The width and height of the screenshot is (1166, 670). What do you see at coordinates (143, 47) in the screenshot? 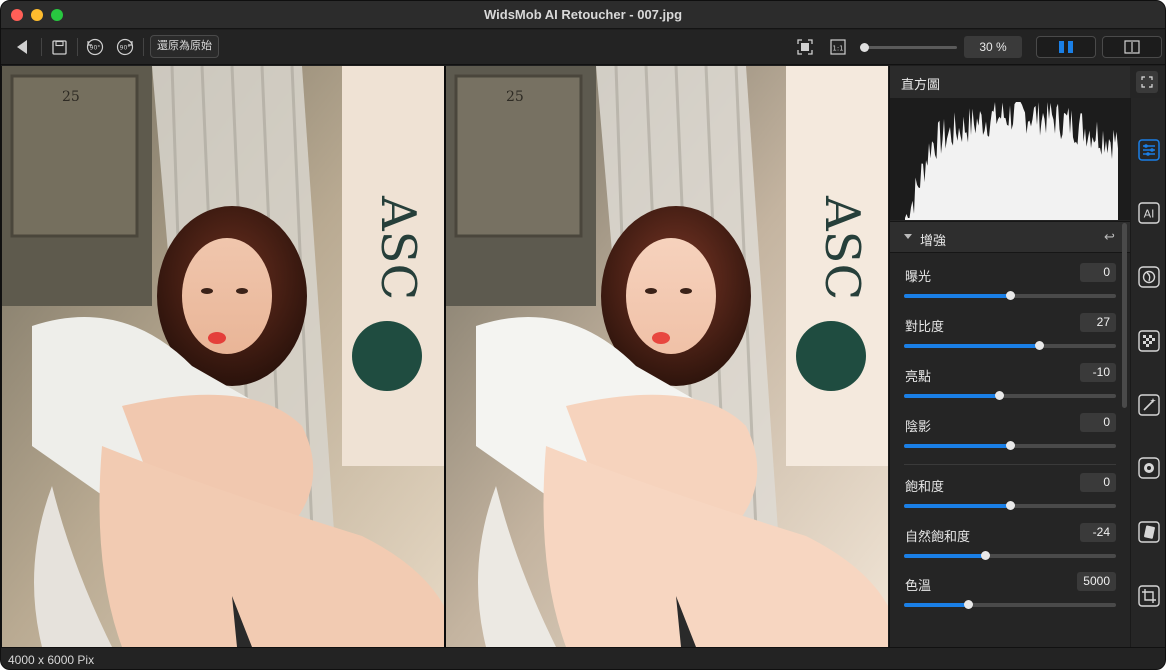
I see `toolbar-divider` at bounding box center [143, 47].